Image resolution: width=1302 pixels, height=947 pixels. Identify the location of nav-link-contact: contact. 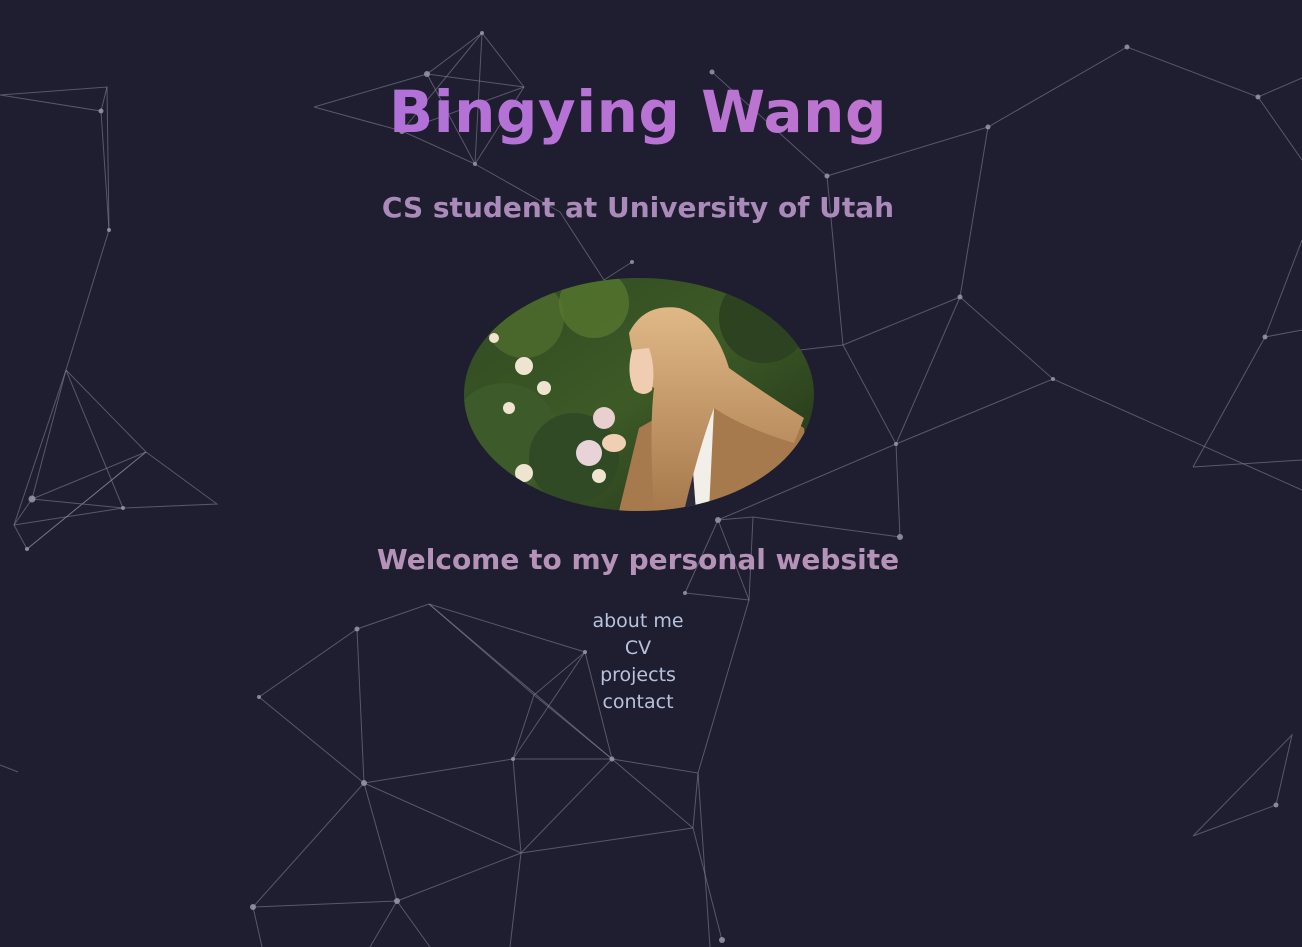
(637, 702).